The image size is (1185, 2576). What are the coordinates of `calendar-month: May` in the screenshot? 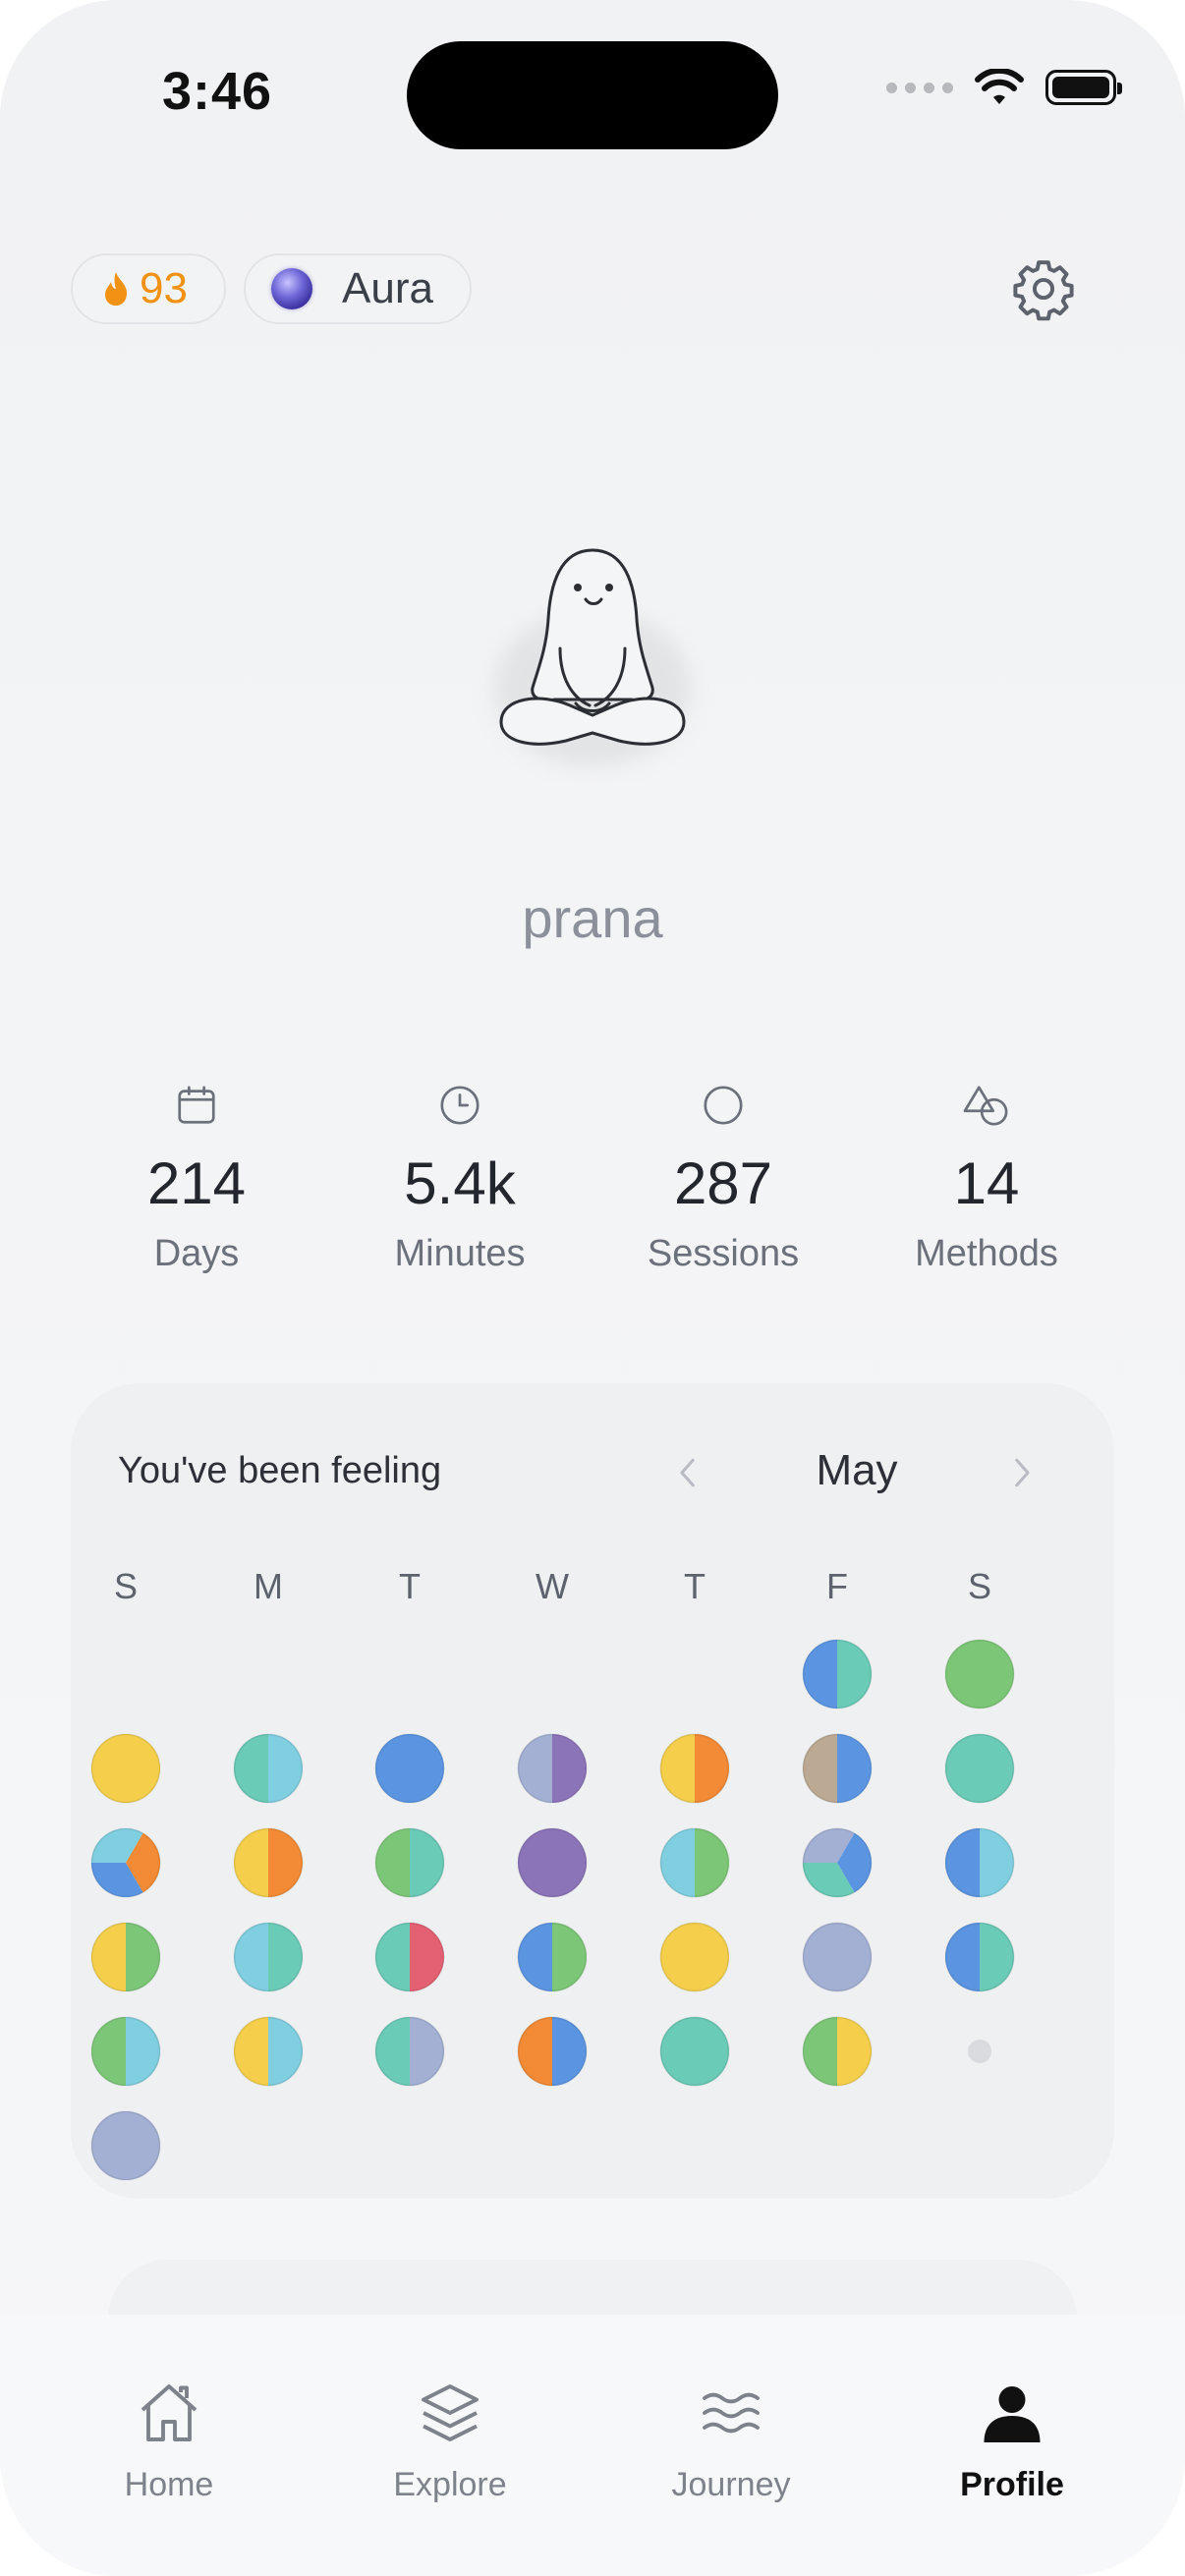 It's located at (857, 1470).